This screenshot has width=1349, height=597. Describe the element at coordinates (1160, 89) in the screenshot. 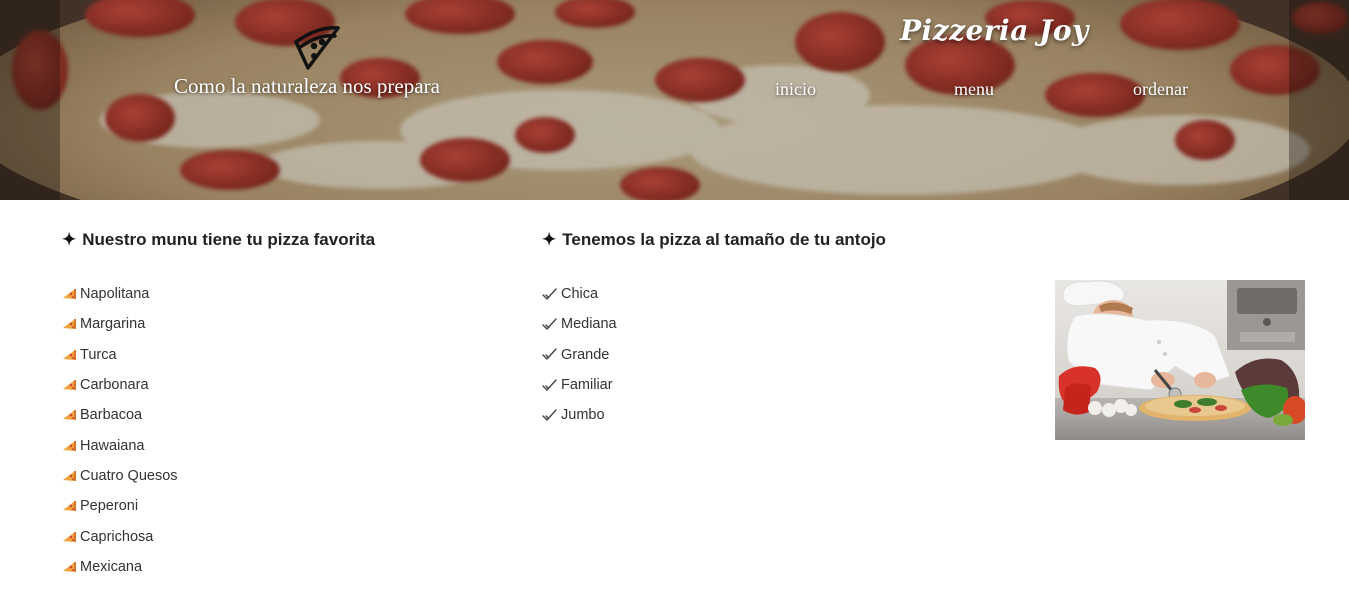

I see `nav-link-ordenar: ordenar` at that location.